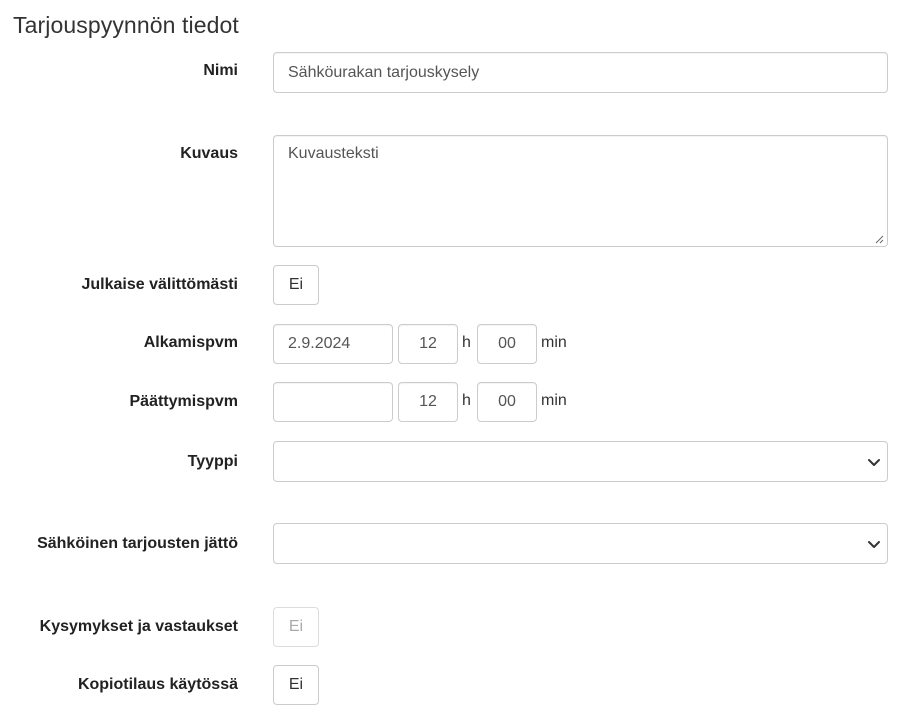  I want to click on end-hour-unit: h, so click(466, 400).